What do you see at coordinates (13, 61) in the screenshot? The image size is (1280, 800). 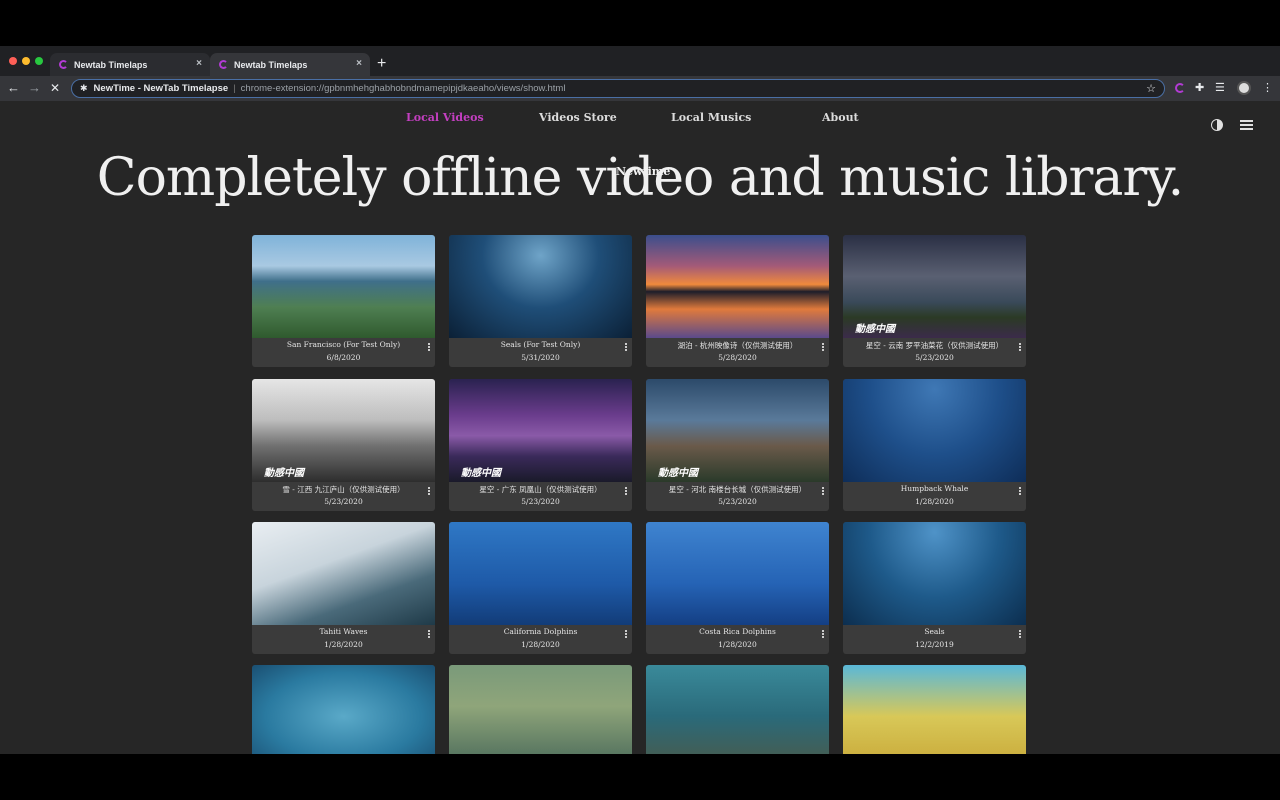 I see `window-close-button` at bounding box center [13, 61].